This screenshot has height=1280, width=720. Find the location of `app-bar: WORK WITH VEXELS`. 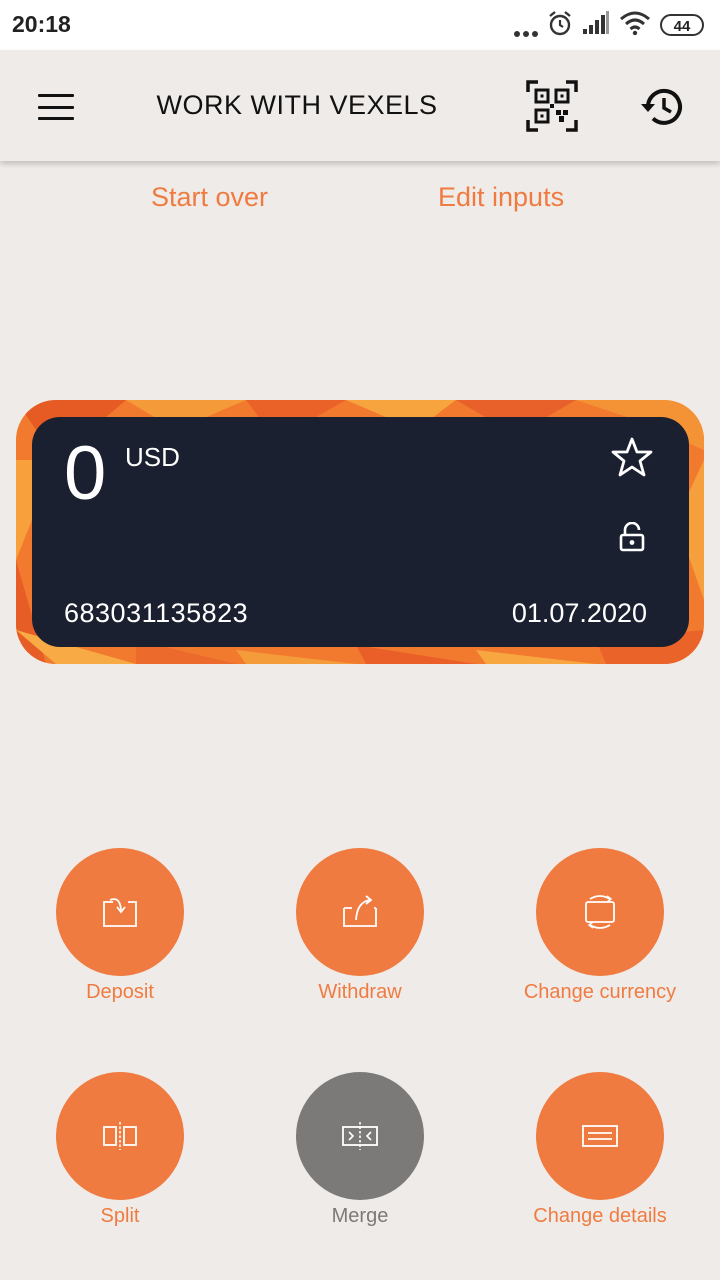

app-bar: WORK WITH VEXELS is located at coordinates (360, 105).